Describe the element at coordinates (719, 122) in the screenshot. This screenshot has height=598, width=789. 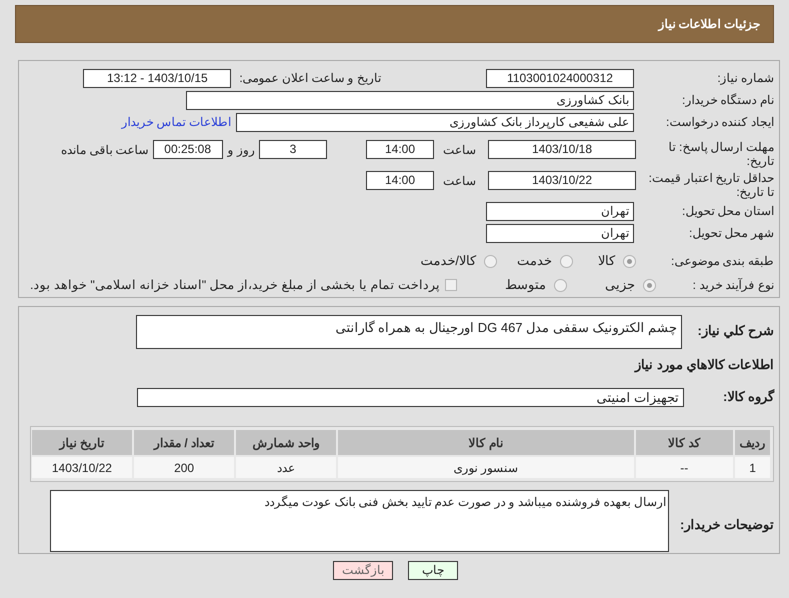
I see `field-label: ایجاد کننده درخواست:` at that location.